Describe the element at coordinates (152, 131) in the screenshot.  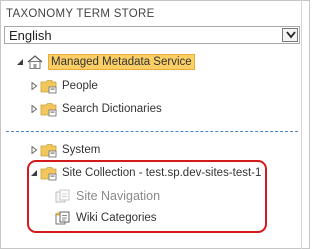
I see `tree-divider` at that location.